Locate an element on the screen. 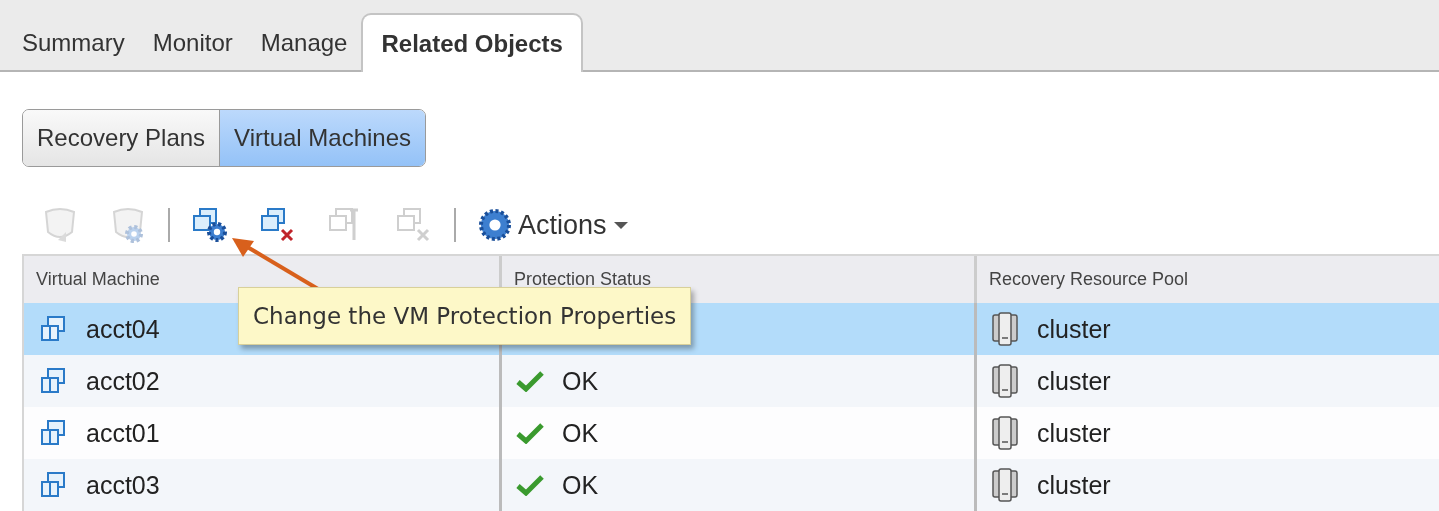 The width and height of the screenshot is (1439, 511). tab: Related Objects is located at coordinates (472, 42).